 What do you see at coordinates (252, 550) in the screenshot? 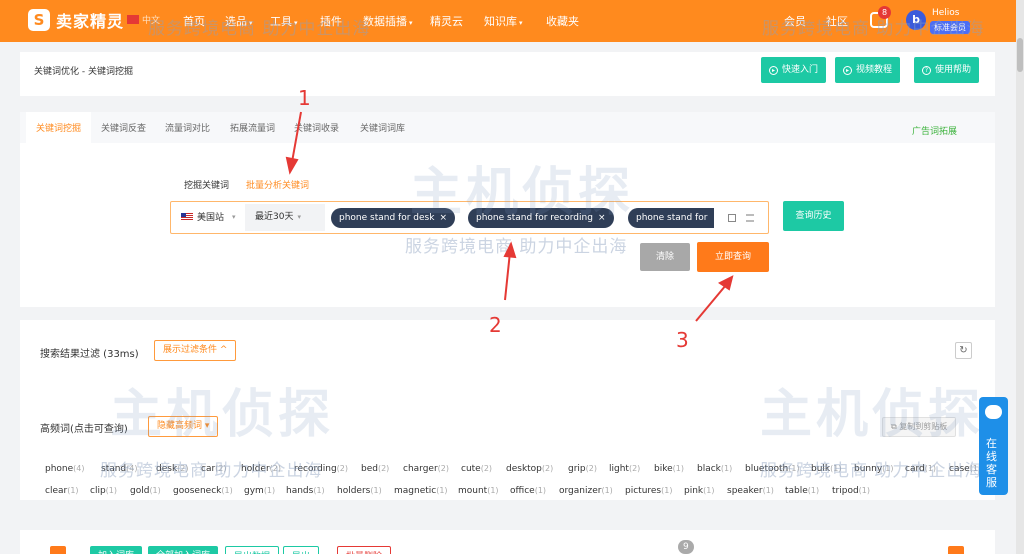
I see `export-data-button: 导出数据` at bounding box center [252, 550].